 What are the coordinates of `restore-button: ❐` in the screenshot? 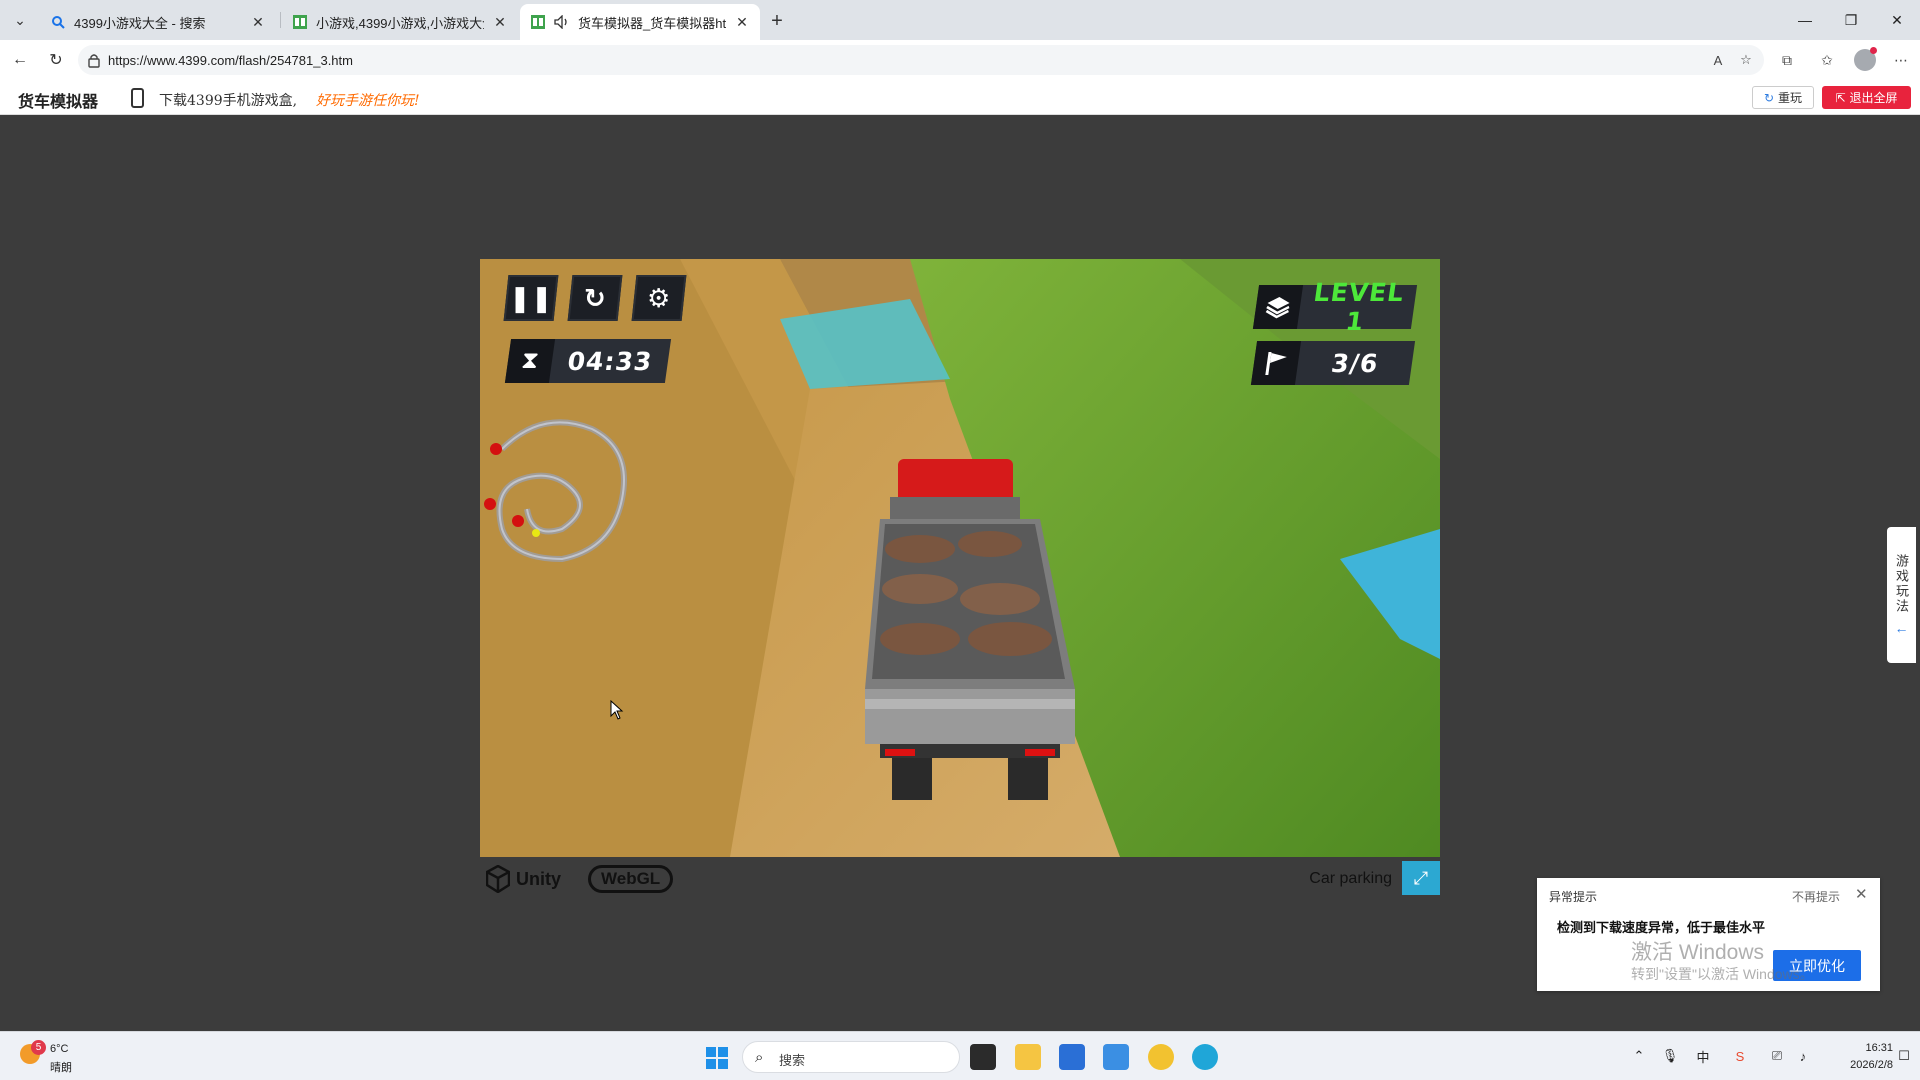 It's located at (1851, 20).